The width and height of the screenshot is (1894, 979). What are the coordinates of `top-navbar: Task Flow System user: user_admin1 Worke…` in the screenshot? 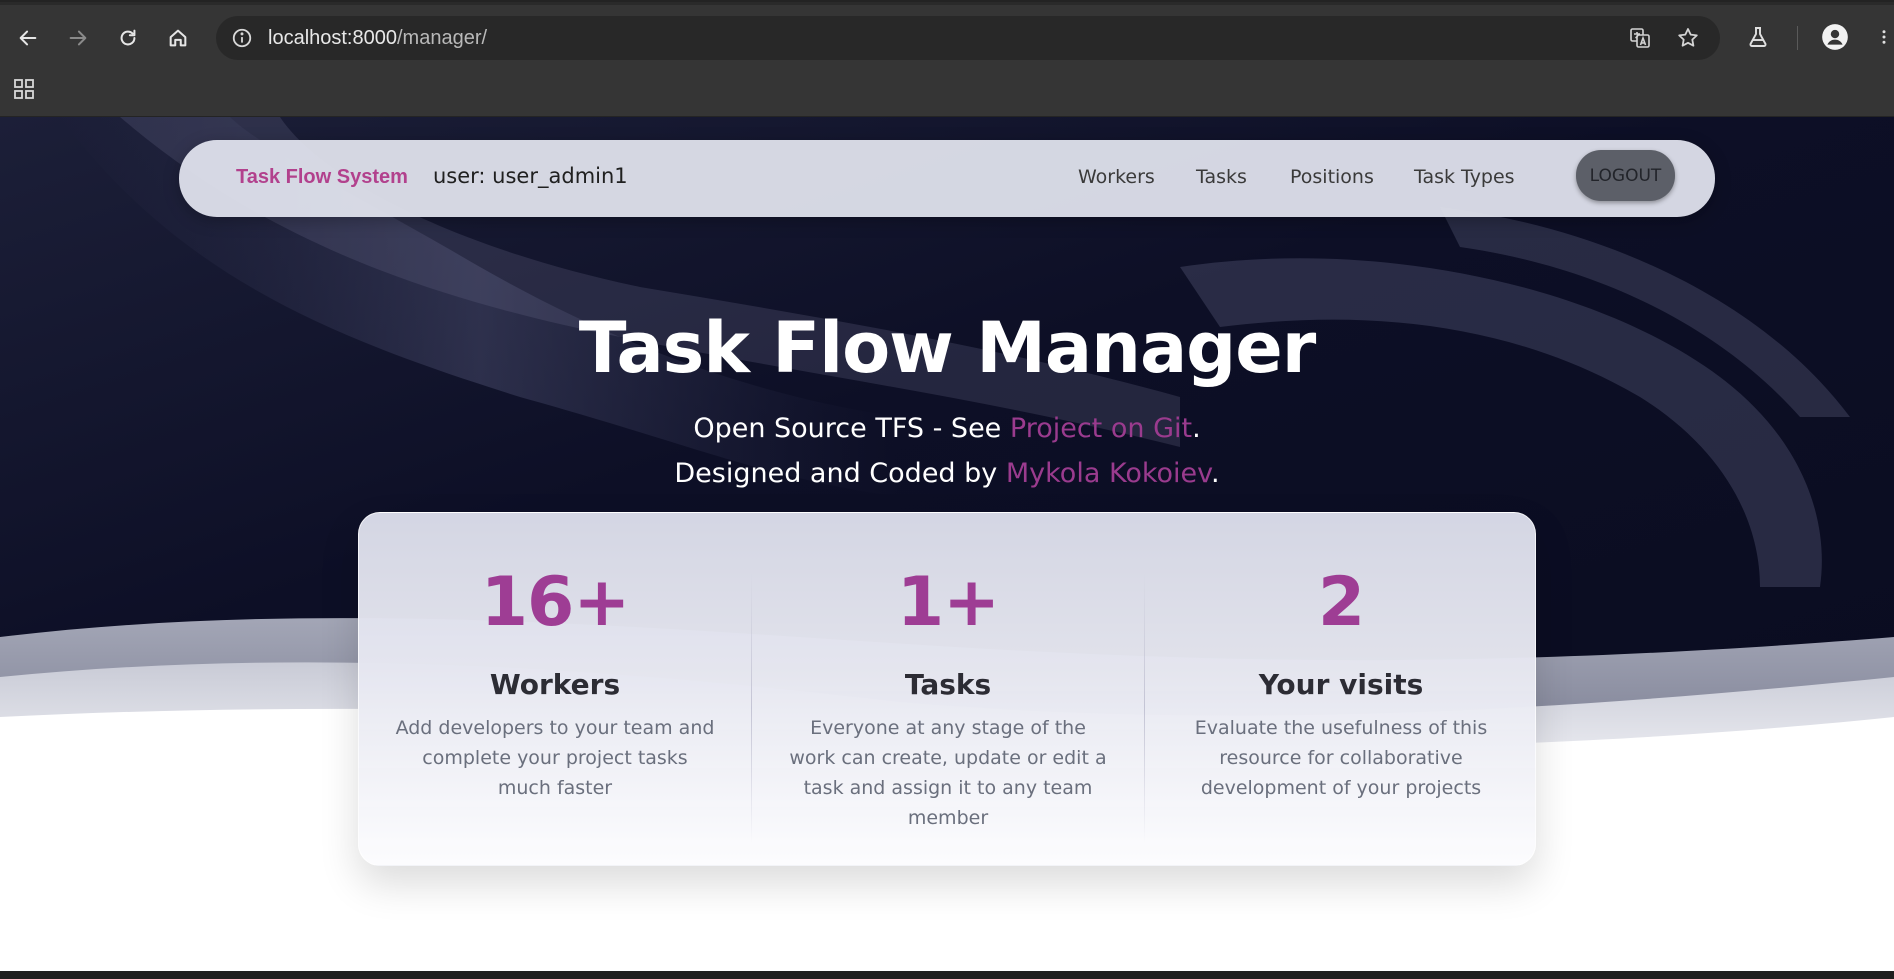 It's located at (947, 178).